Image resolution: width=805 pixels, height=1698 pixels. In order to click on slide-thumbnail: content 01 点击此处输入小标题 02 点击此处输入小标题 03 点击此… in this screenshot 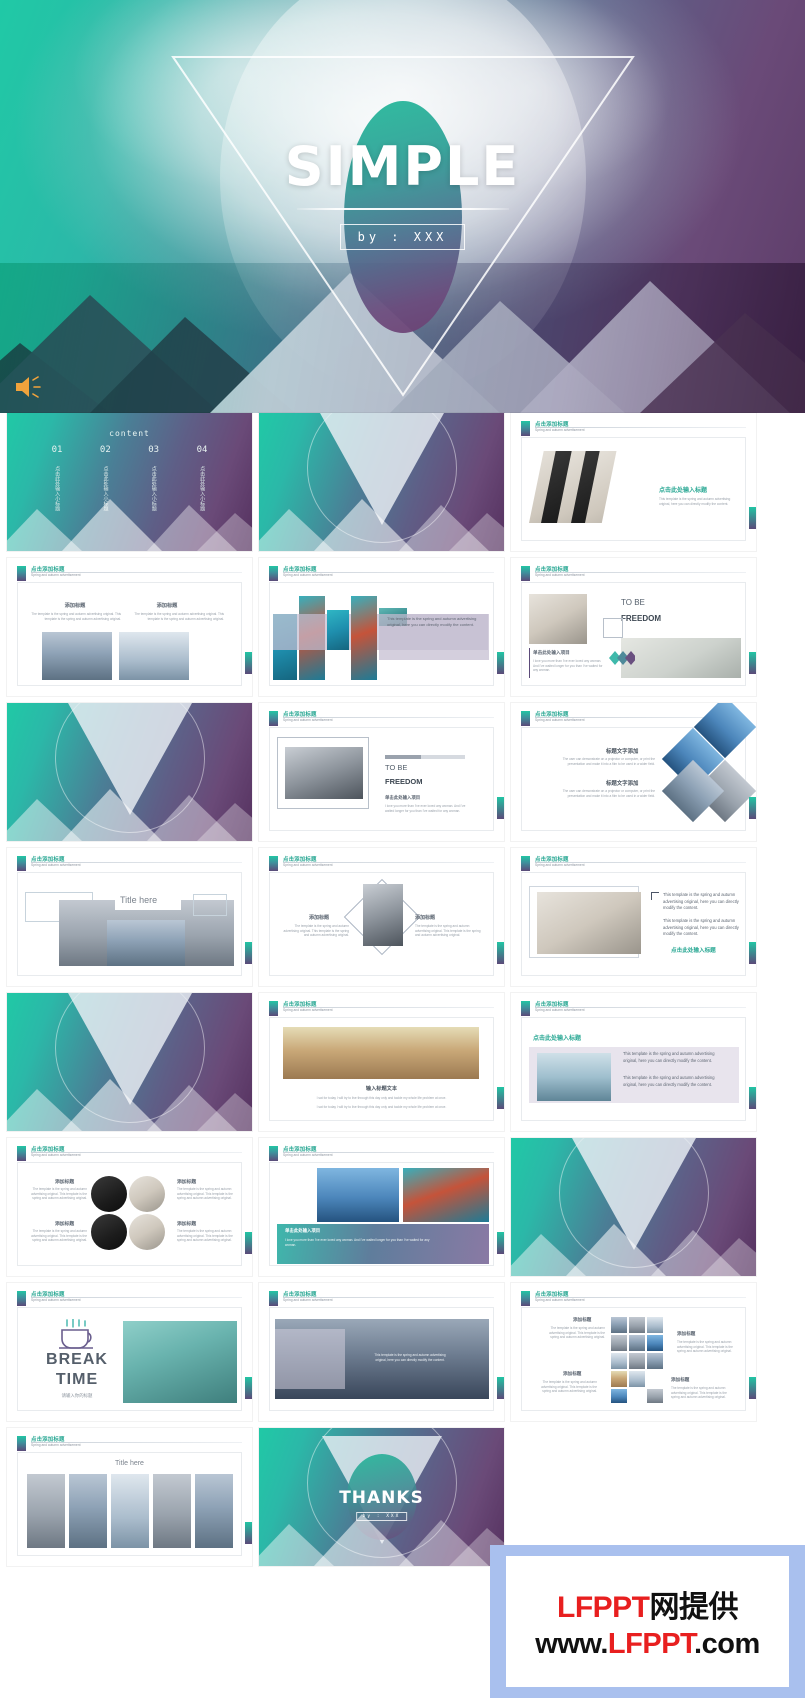, I will do `click(129, 482)`.